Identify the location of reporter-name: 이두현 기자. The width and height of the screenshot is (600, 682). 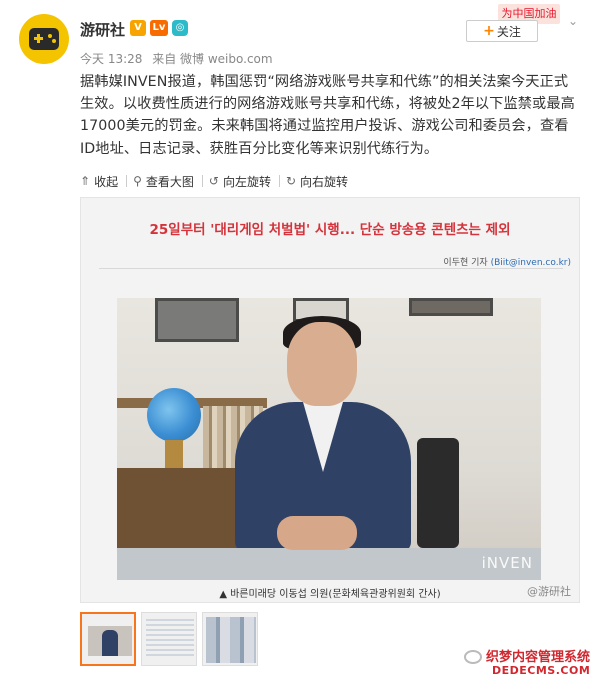
(465, 263).